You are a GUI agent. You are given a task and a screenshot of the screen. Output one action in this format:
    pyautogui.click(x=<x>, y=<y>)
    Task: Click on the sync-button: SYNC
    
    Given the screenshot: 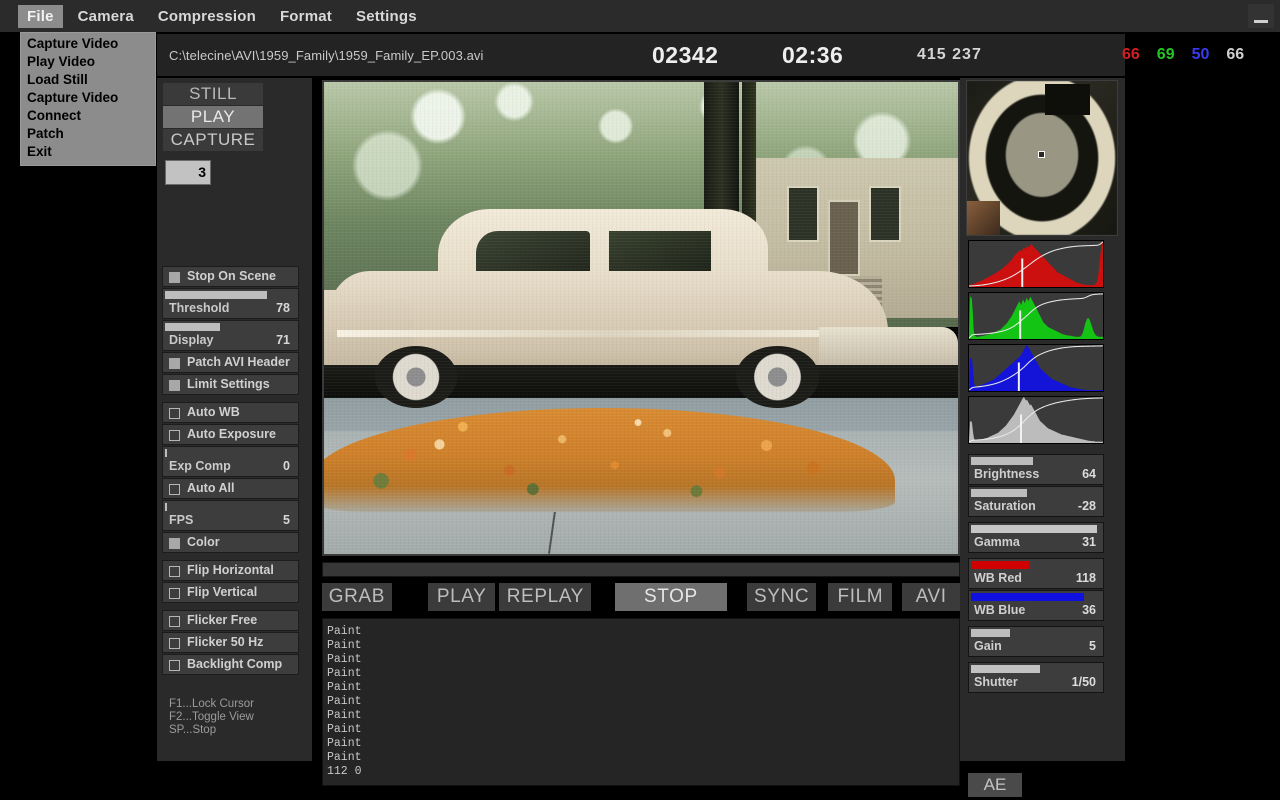 What is the action you would take?
    pyautogui.click(x=781, y=597)
    